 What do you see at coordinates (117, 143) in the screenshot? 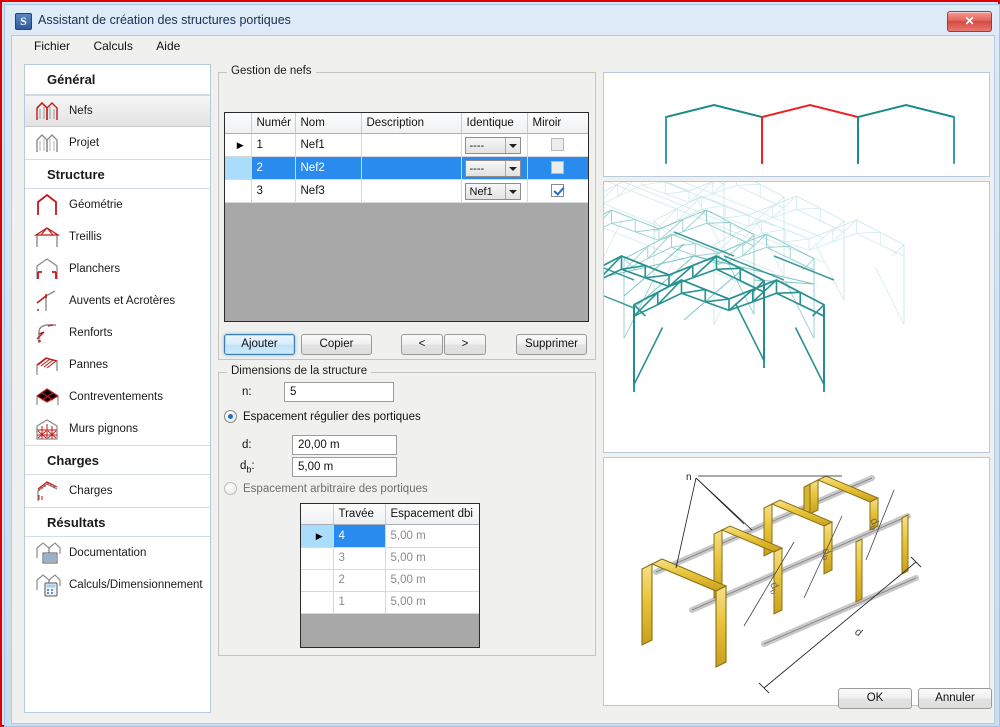
I see `sidebar-item-projet: Projet` at bounding box center [117, 143].